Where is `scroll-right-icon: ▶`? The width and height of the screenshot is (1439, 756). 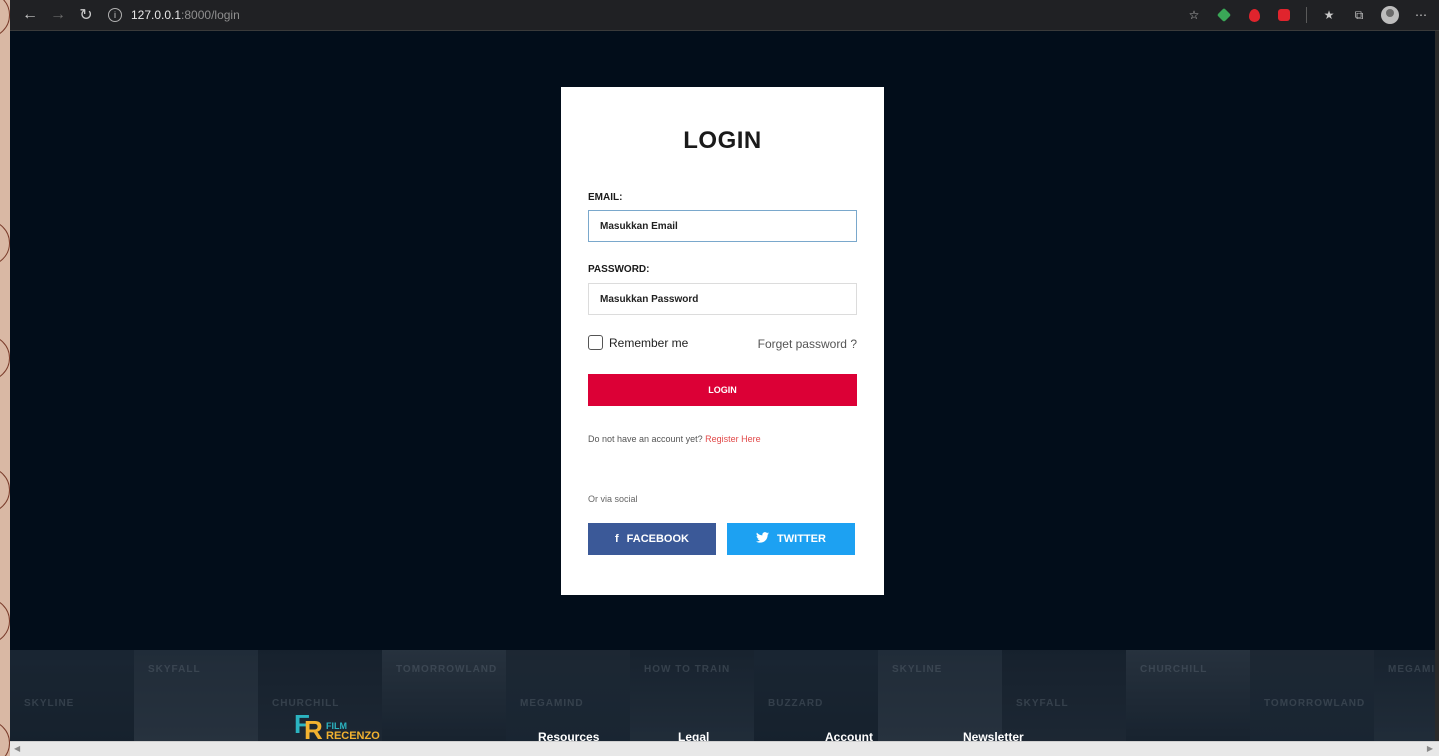 scroll-right-icon: ▶ is located at coordinates (1430, 748).